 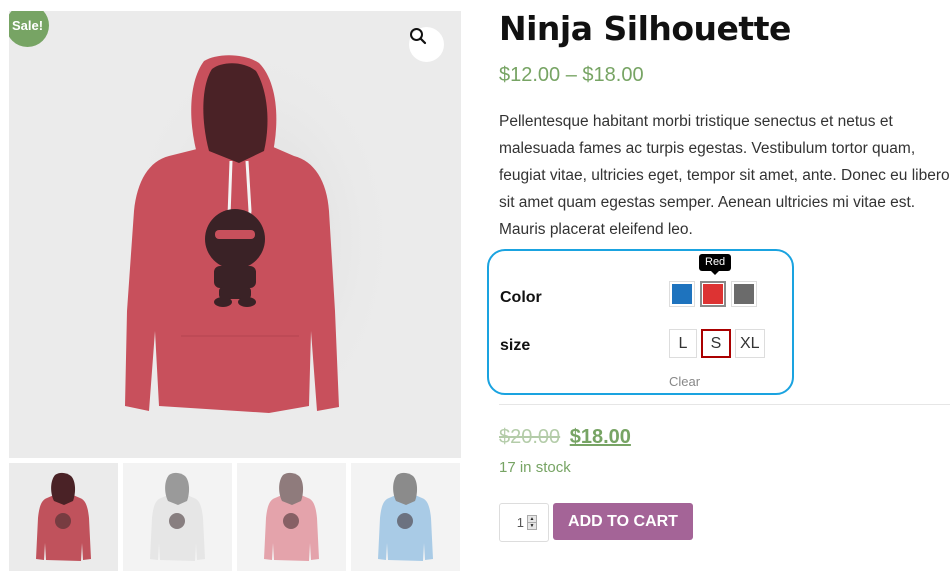 I want to click on size-label: size, so click(x=515, y=345).